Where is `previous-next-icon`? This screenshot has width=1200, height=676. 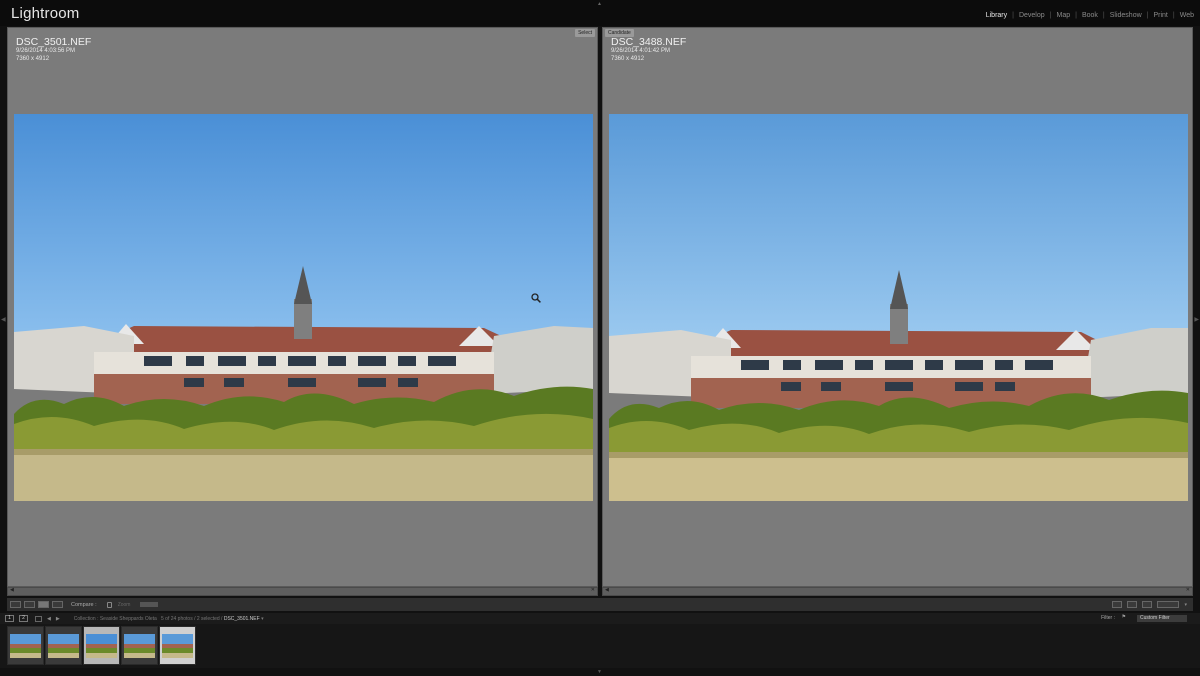 previous-next-icon is located at coordinates (1147, 604).